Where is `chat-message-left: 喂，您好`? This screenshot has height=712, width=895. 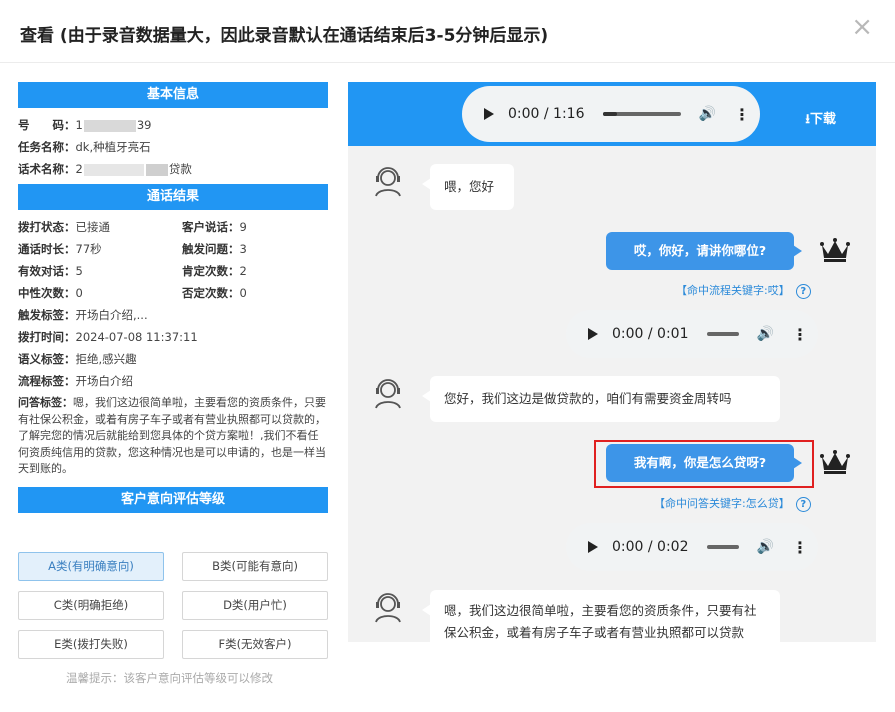 chat-message-left: 喂，您好 is located at coordinates (468, 187).